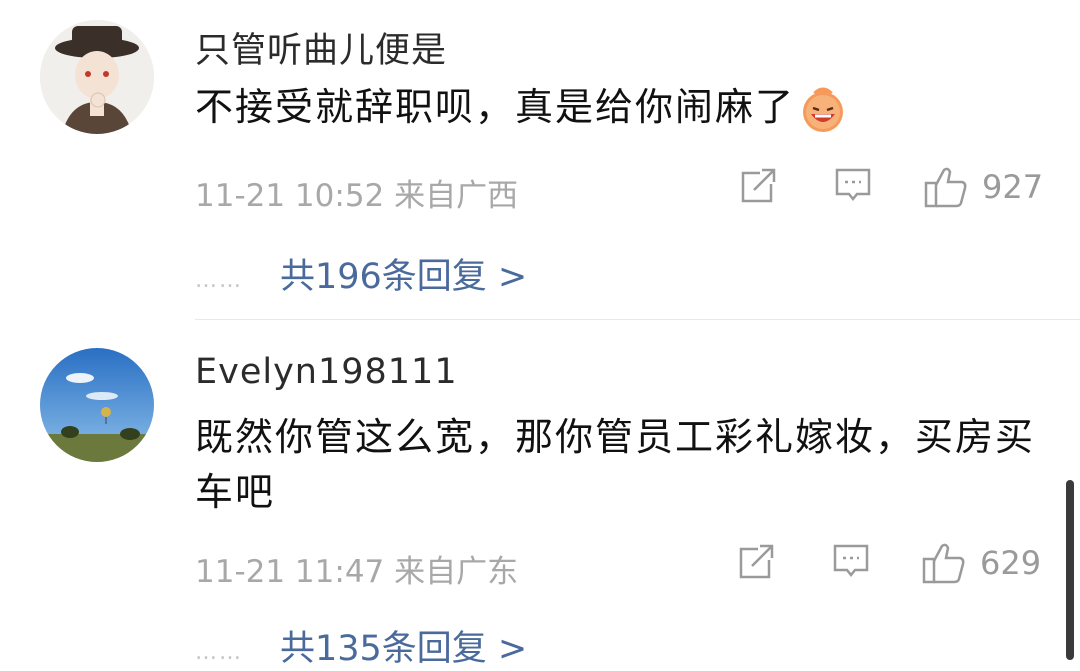  I want to click on scrollbar, so click(1070, 570).